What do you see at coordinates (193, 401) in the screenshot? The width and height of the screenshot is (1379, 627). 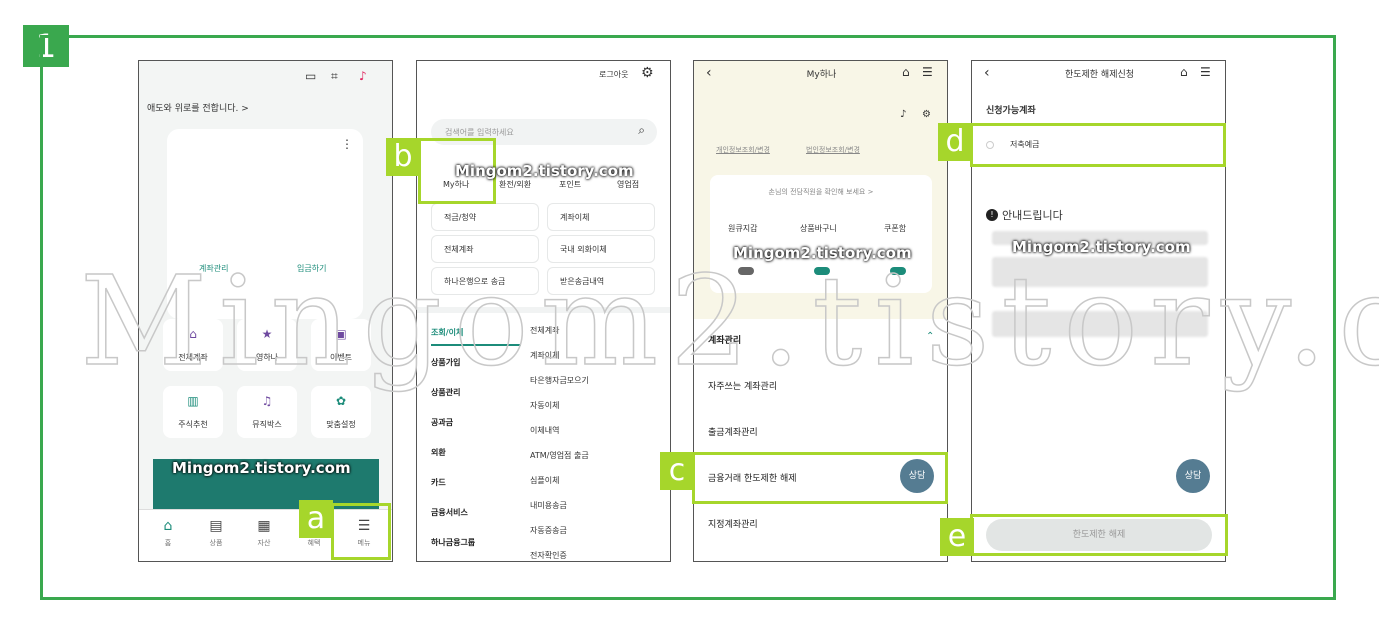 I see `chart-icon: ▥` at bounding box center [193, 401].